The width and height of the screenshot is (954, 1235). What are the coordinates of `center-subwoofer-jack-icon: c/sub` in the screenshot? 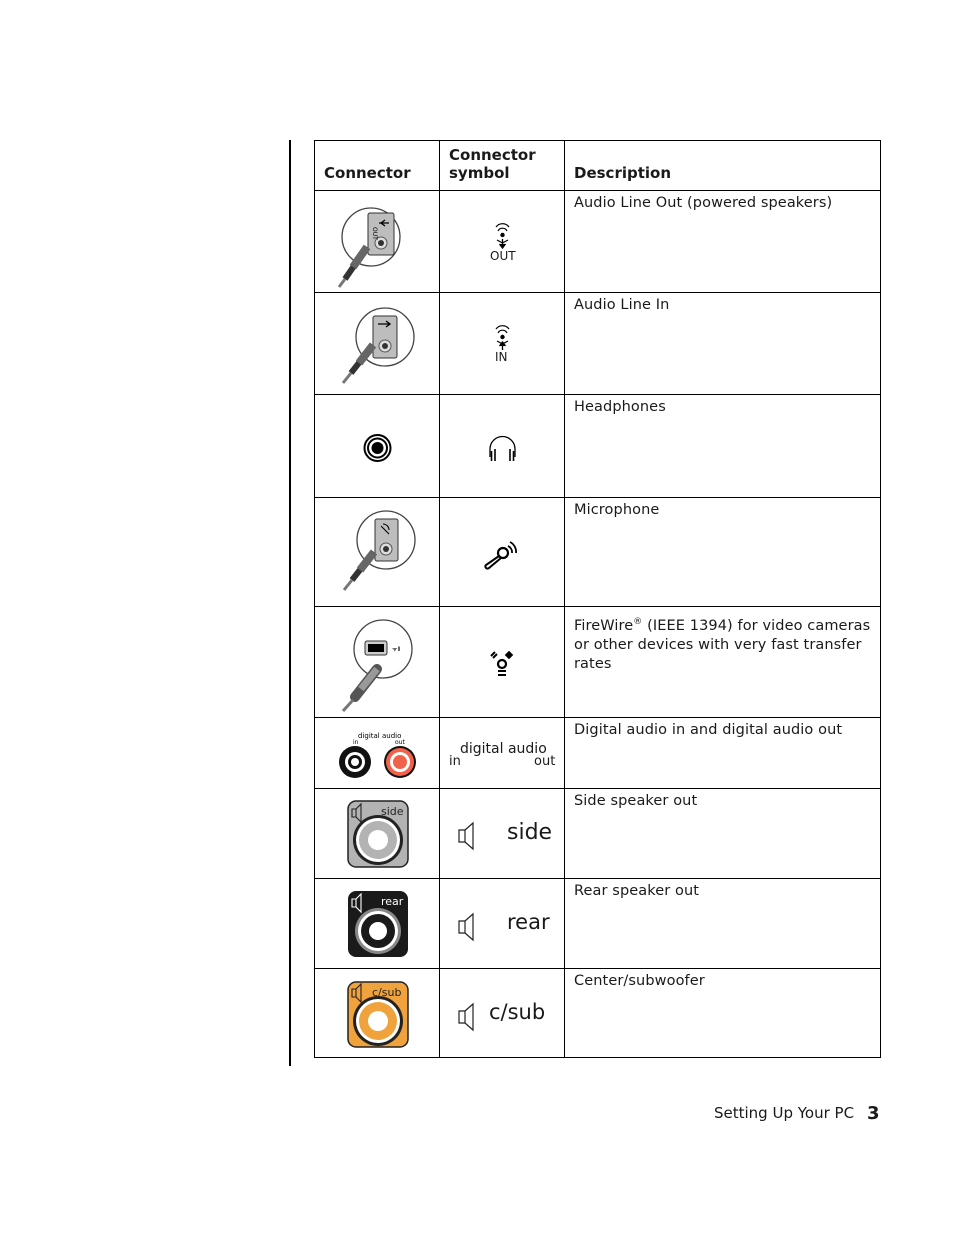 It's located at (378, 1014).